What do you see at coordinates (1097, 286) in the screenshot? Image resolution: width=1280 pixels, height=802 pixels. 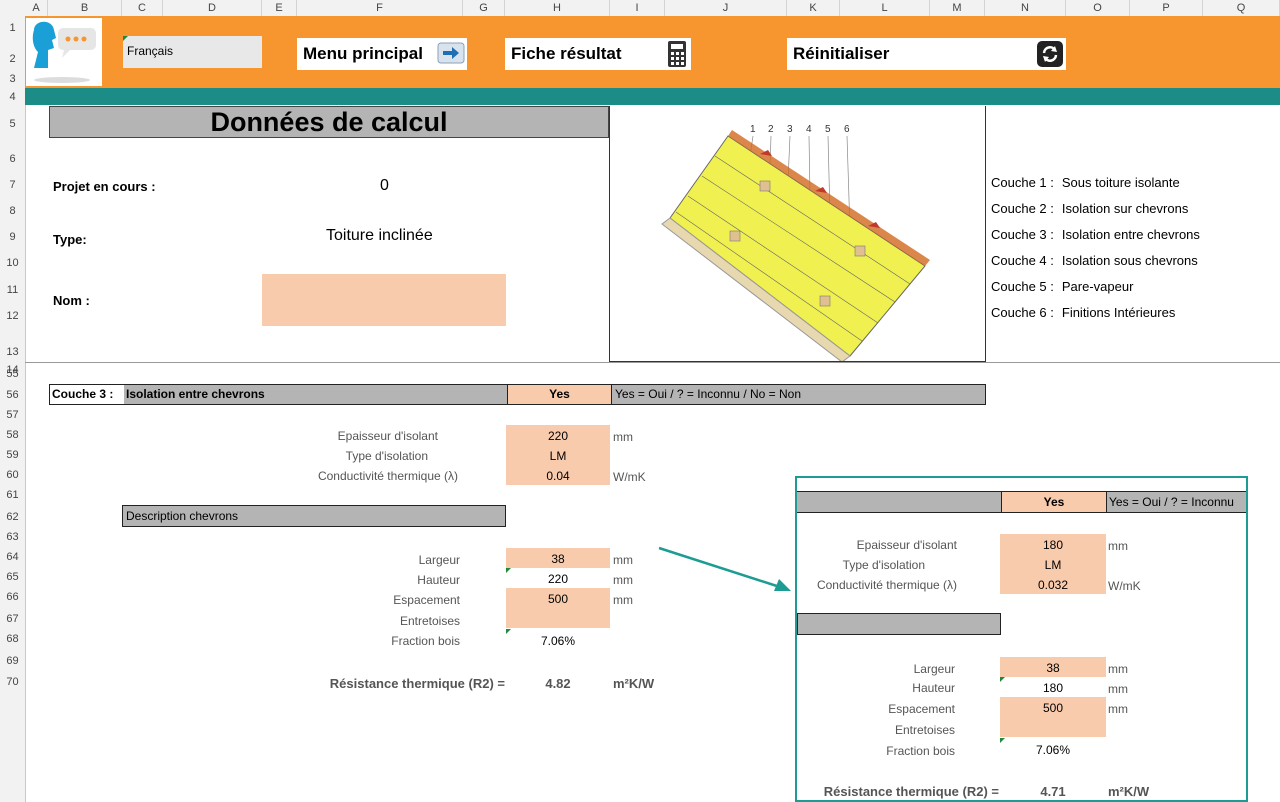 I see `layer-name: Pare-vapeur` at bounding box center [1097, 286].